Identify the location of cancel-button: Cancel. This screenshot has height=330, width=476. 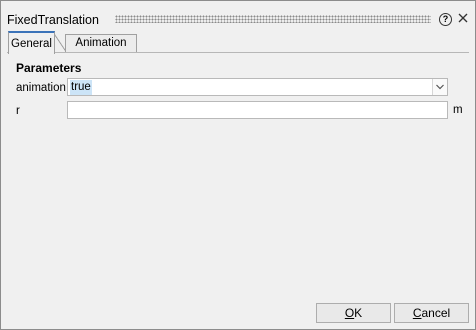
(431, 313).